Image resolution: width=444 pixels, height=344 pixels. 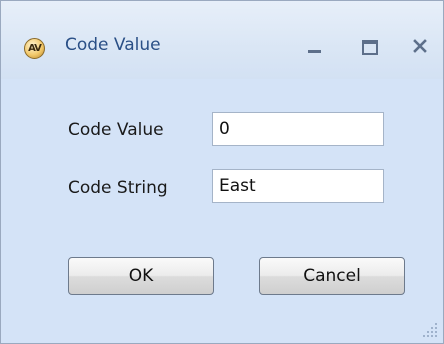 I want to click on resize-grip, so click(x=431, y=331).